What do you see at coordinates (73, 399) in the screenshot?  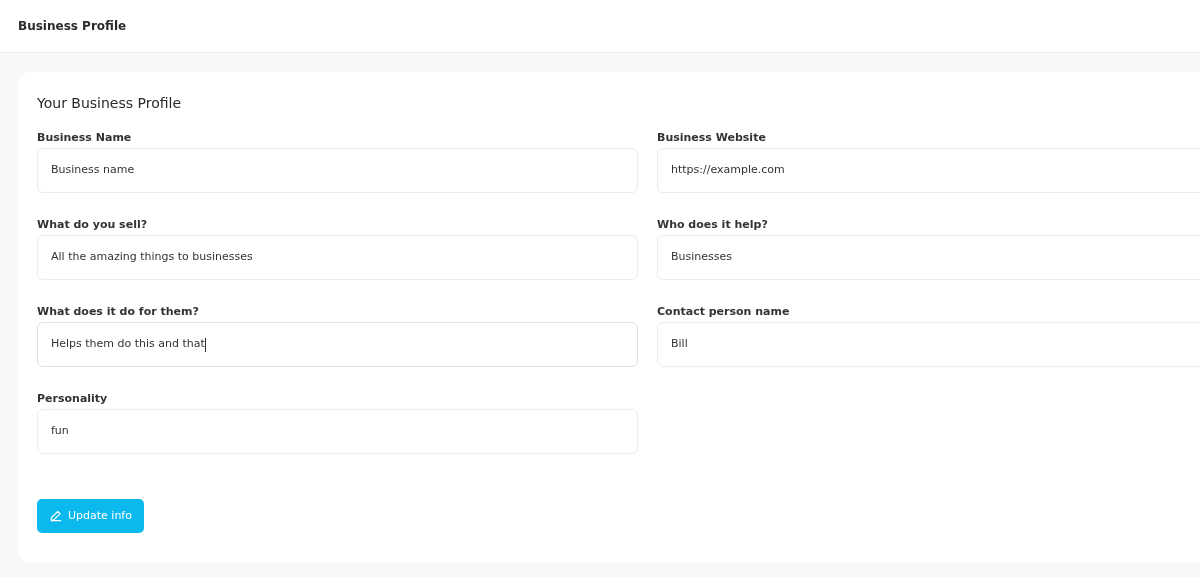 I see `field-label: Personality` at bounding box center [73, 399].